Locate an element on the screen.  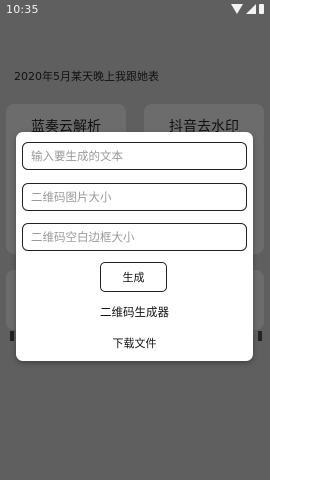
text-input is located at coordinates (134, 156).